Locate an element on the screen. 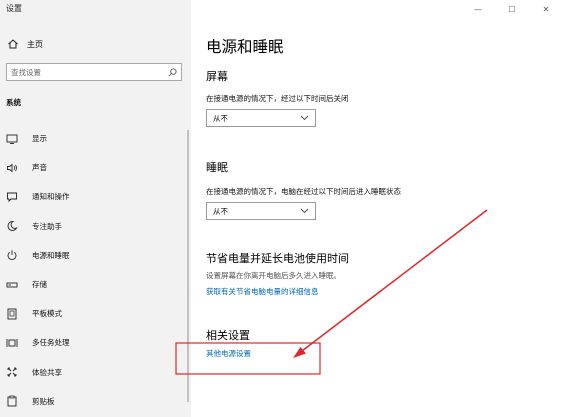 The height and width of the screenshot is (417, 569). additional-power-settings-link: 其他电源设置 is located at coordinates (228, 353).